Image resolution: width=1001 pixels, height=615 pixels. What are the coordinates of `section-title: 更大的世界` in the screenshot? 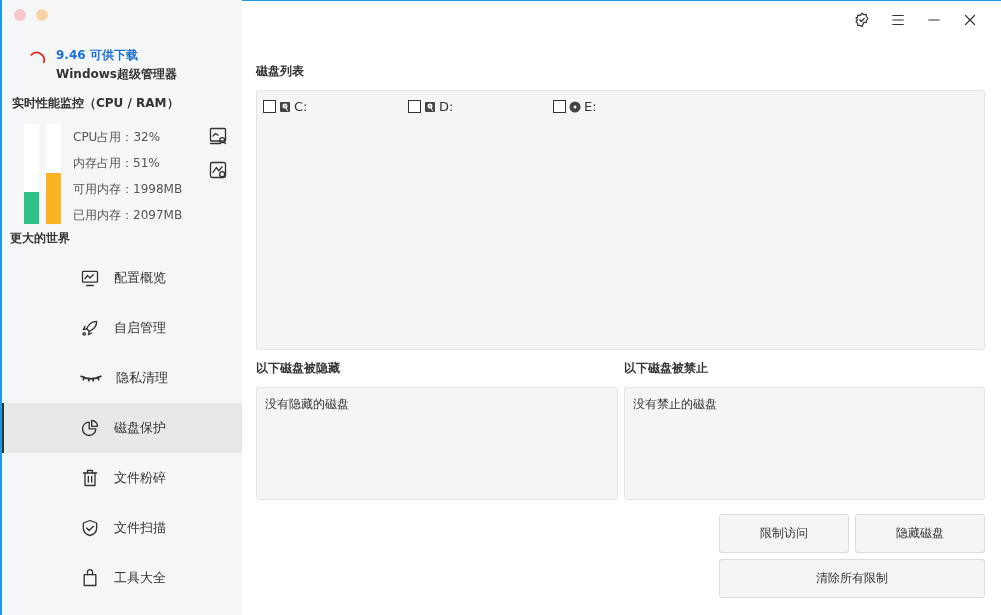 It's located at (40, 238).